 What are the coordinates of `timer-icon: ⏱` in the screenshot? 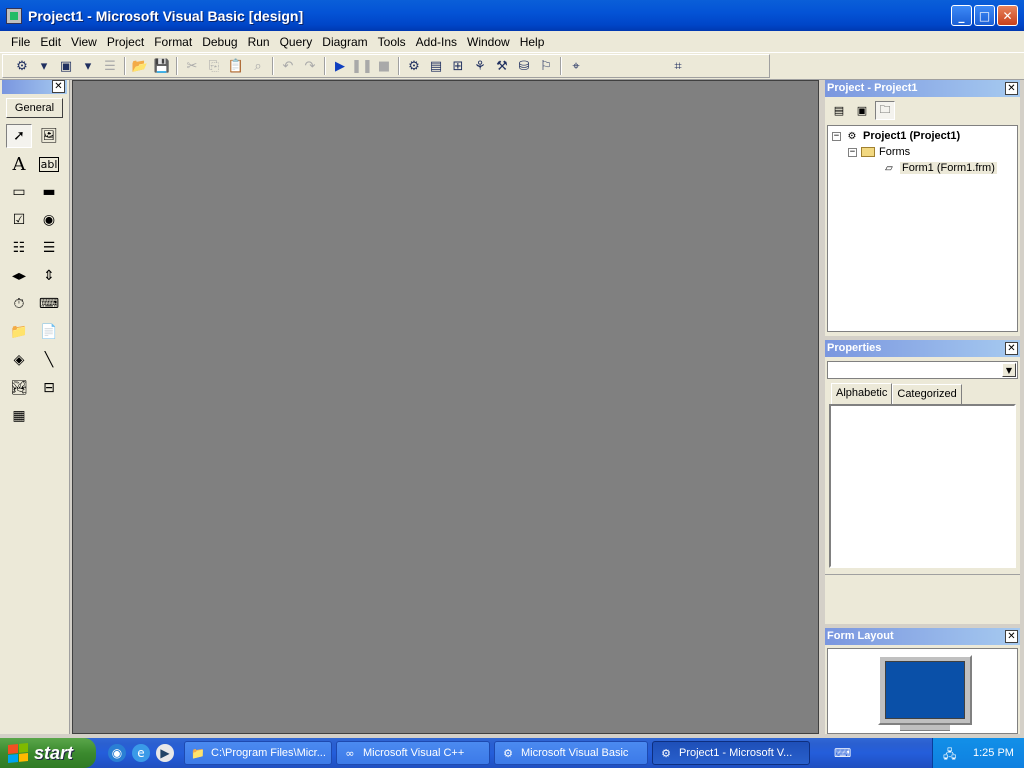 It's located at (19, 304).